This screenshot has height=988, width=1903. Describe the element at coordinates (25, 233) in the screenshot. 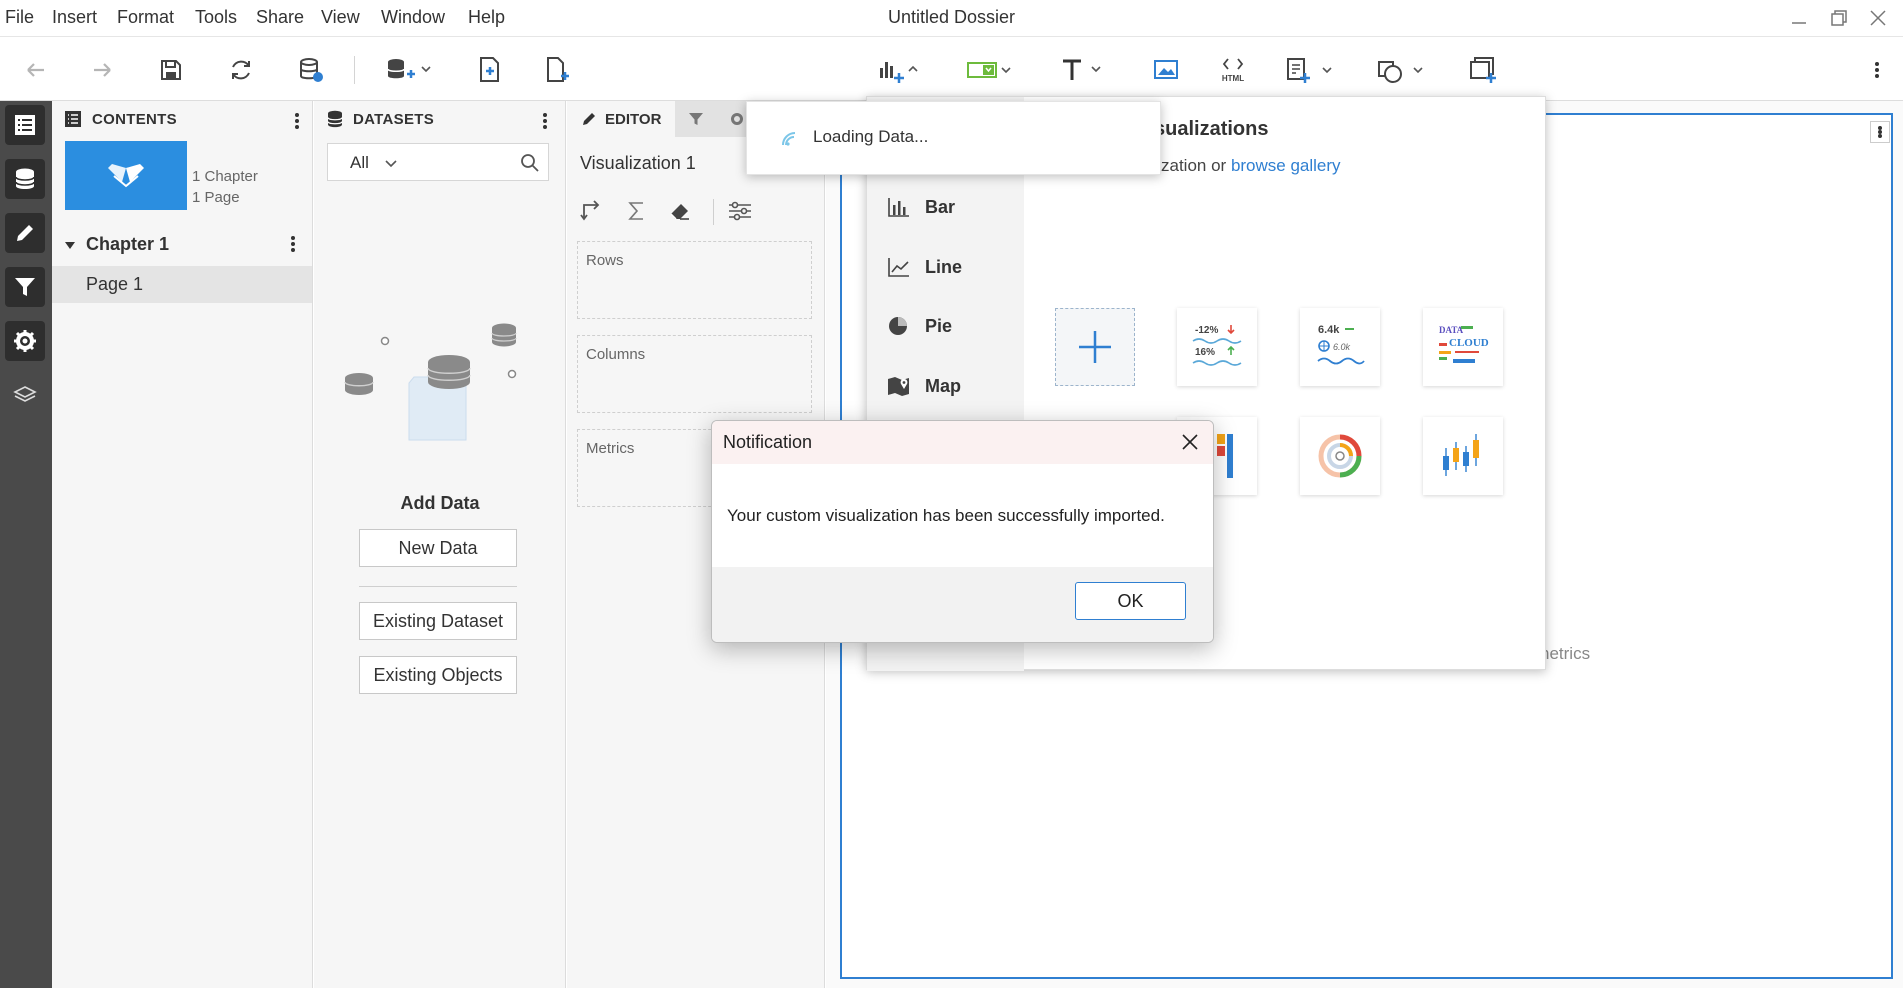

I see `editor-nav-icon` at that location.